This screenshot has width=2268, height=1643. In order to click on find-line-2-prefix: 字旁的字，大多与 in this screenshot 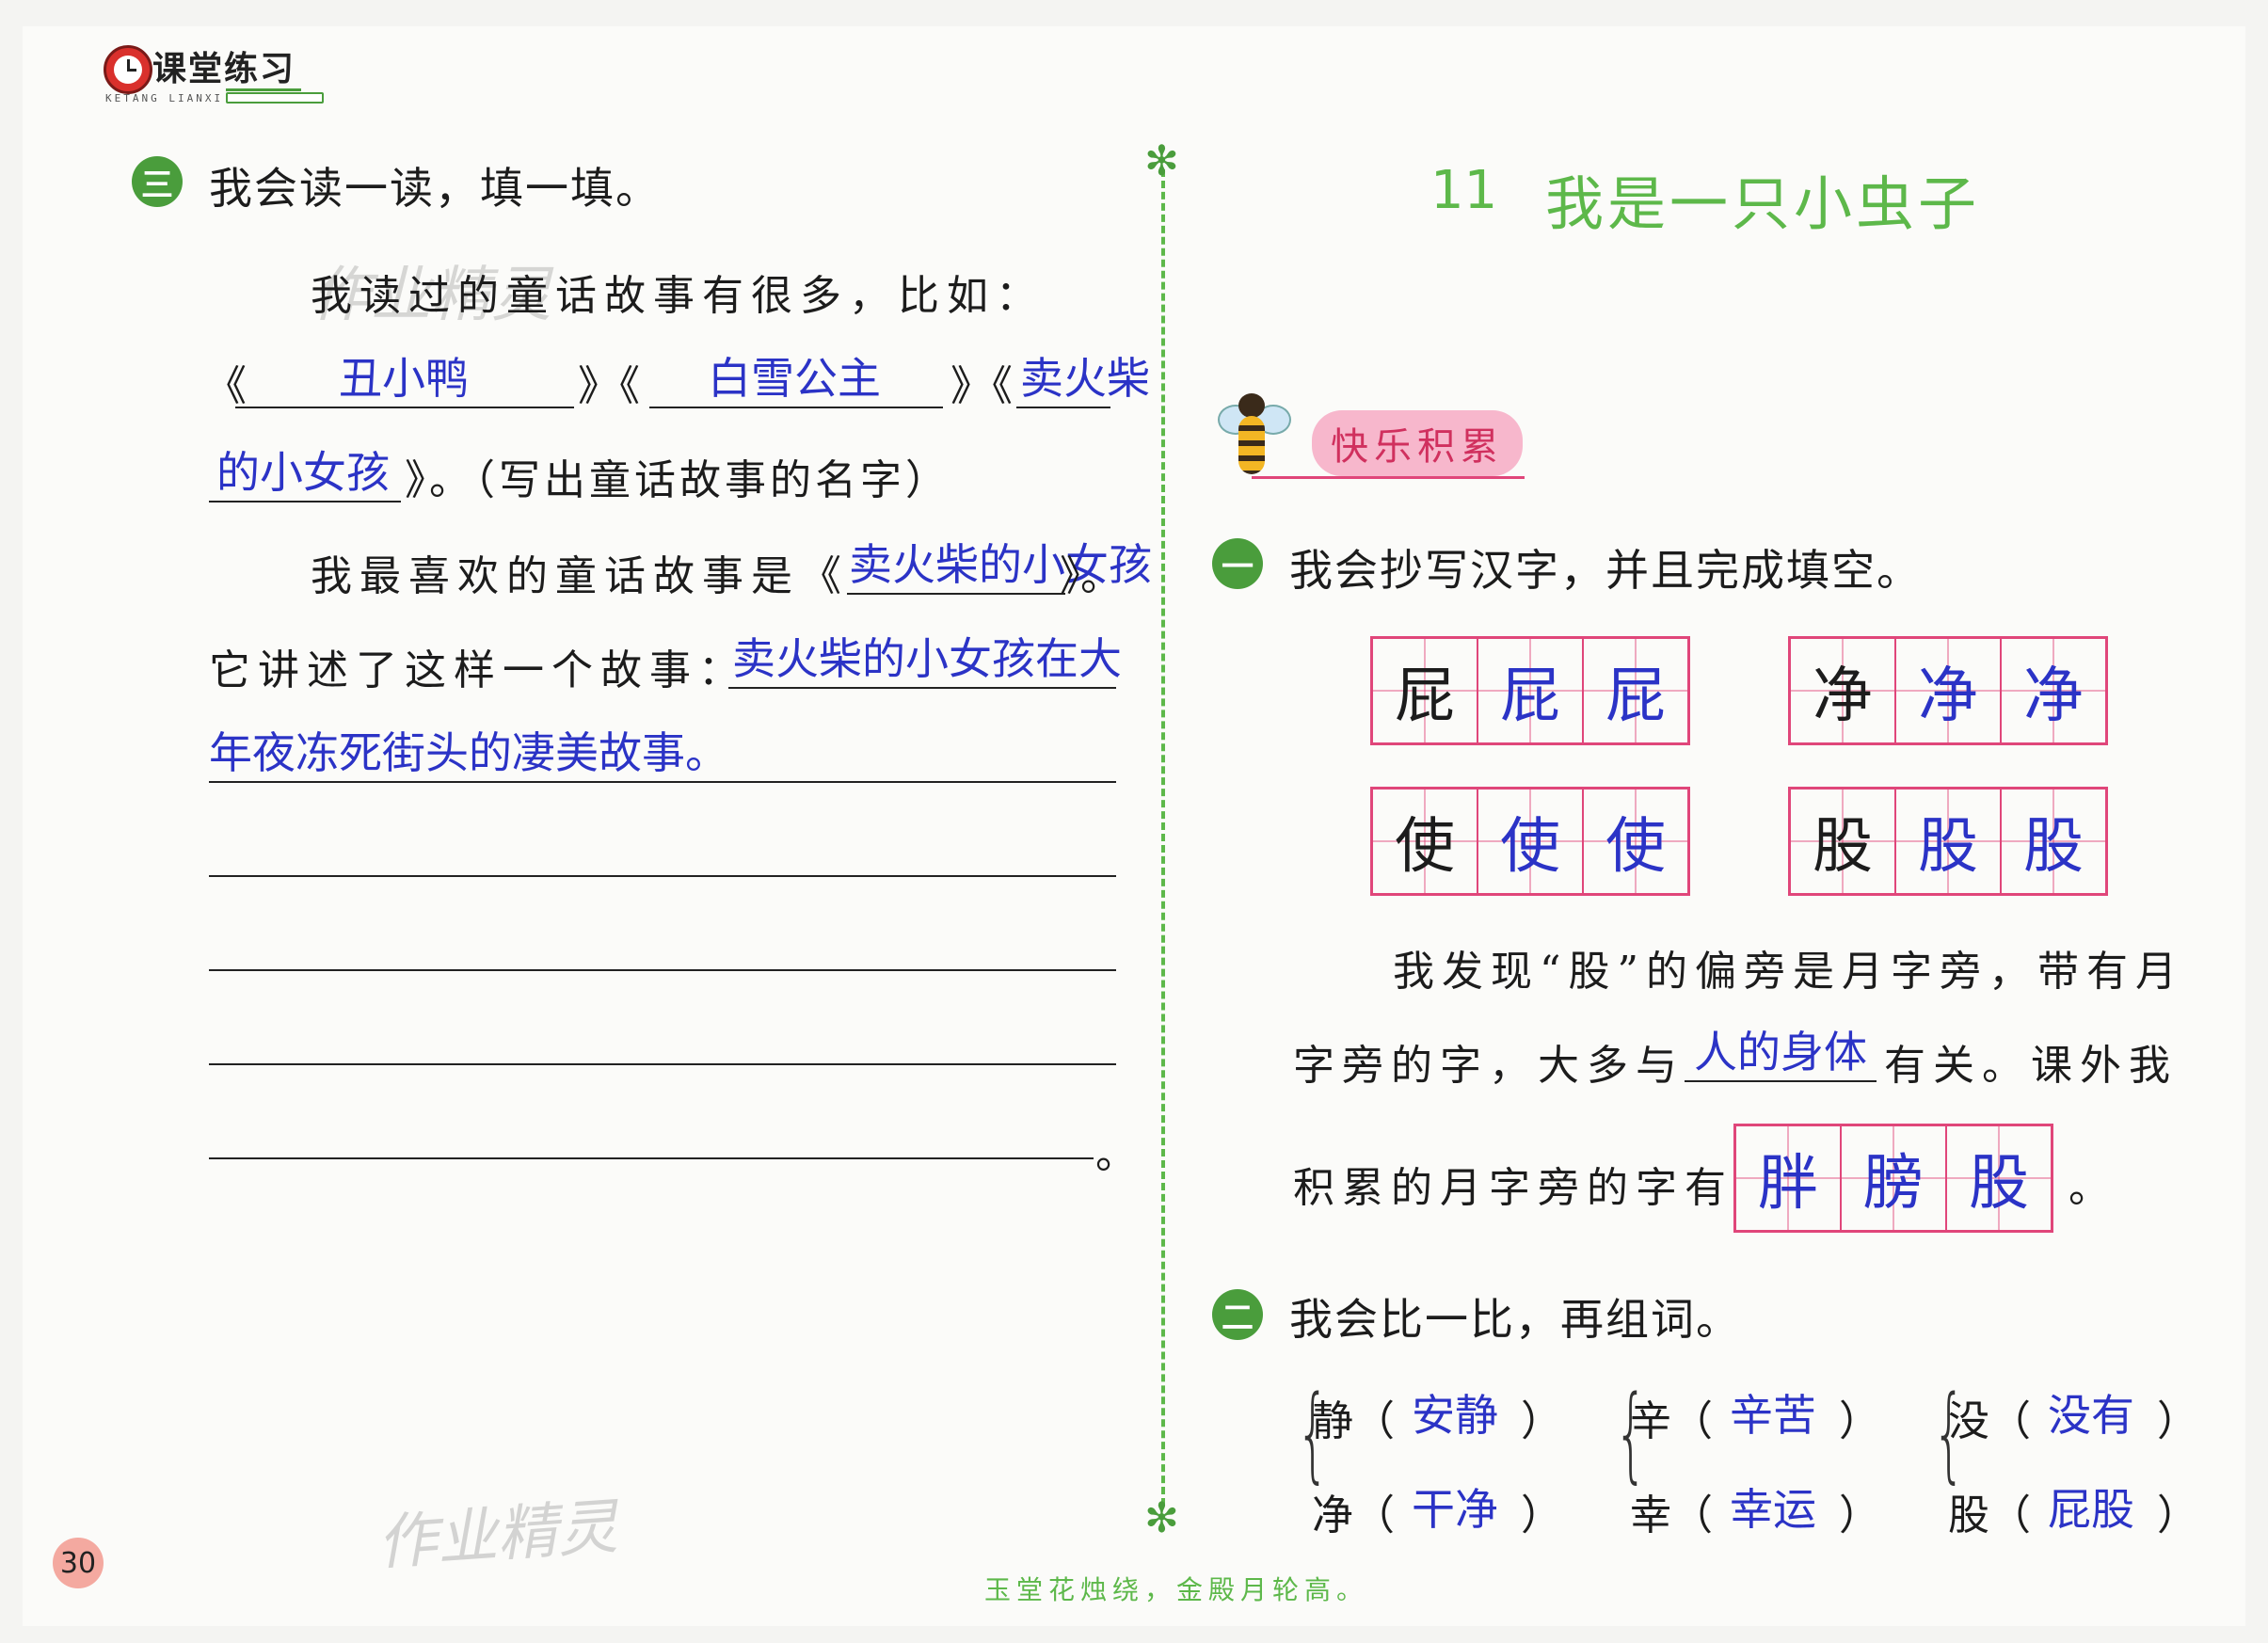, I will do `click(1489, 1066)`.